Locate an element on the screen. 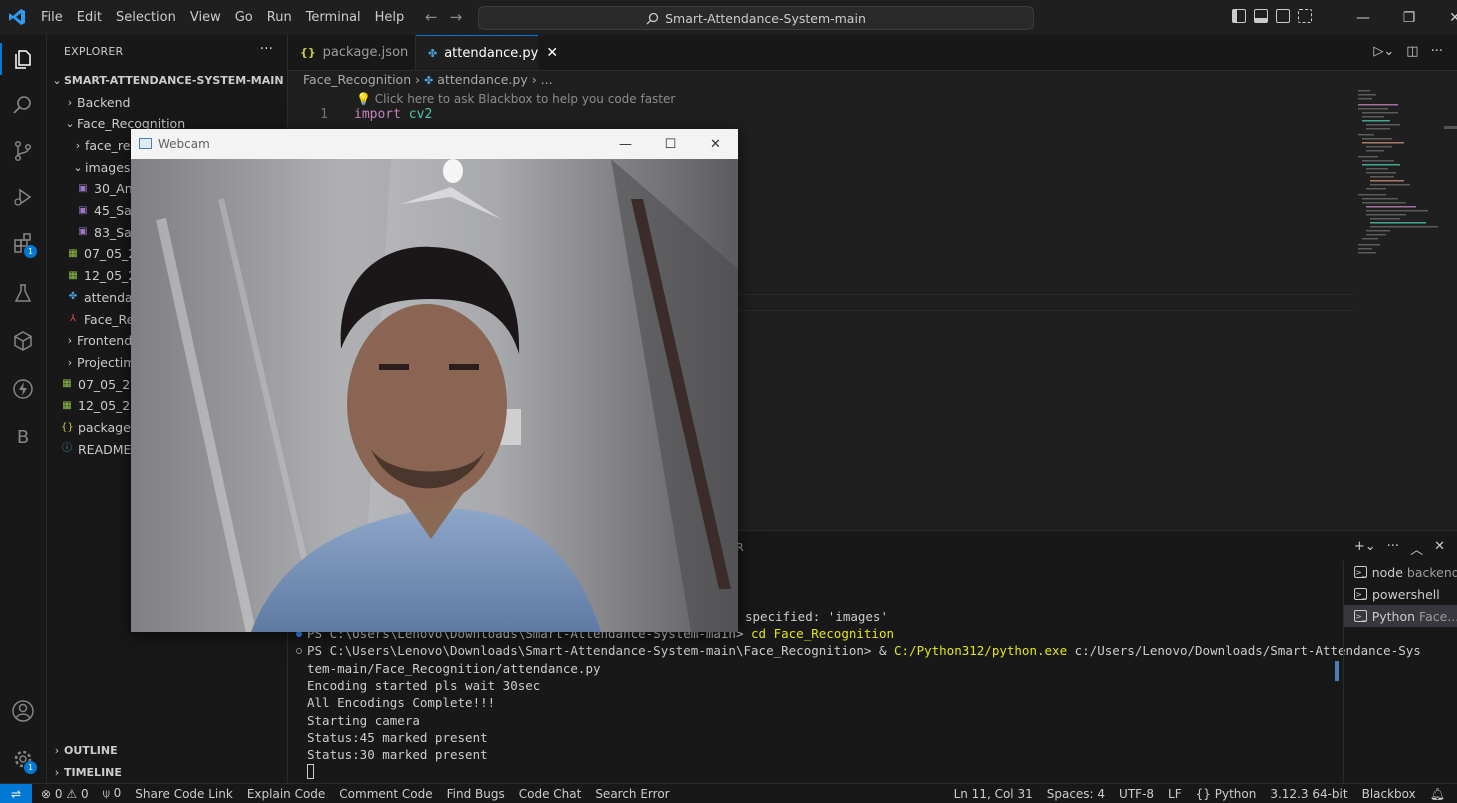  activity-bar: 1 B 1 is located at coordinates (23, 409).